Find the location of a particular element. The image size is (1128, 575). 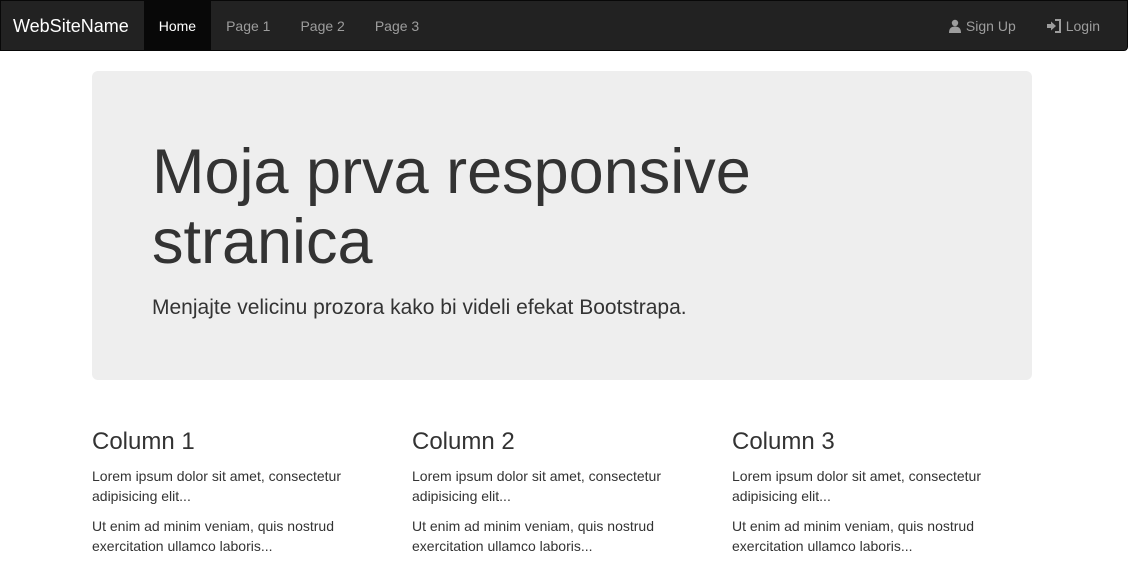

login-link: Login is located at coordinates (1073, 26).